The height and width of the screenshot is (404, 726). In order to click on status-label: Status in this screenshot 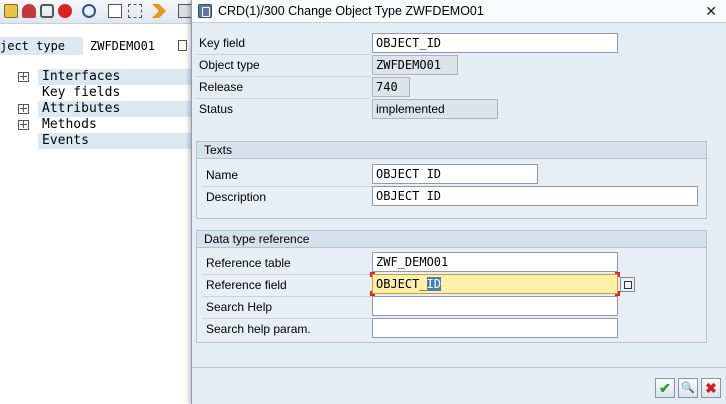, I will do `click(216, 109)`.